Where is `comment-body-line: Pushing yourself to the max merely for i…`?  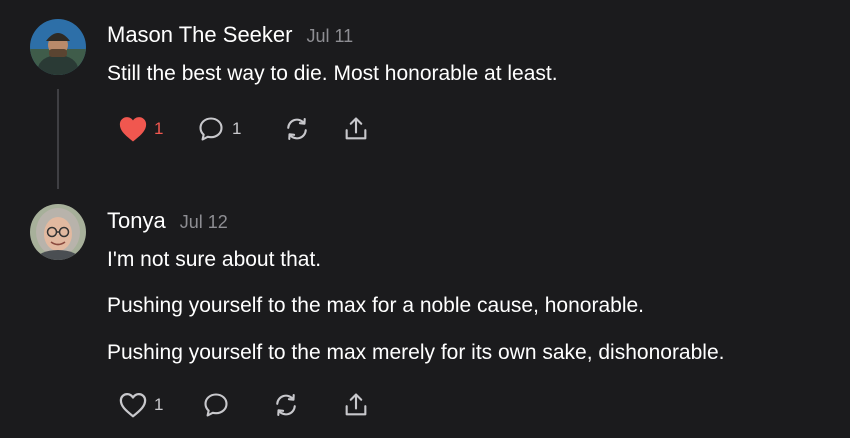 comment-body-line: Pushing yourself to the max merely for i… is located at coordinates (416, 352).